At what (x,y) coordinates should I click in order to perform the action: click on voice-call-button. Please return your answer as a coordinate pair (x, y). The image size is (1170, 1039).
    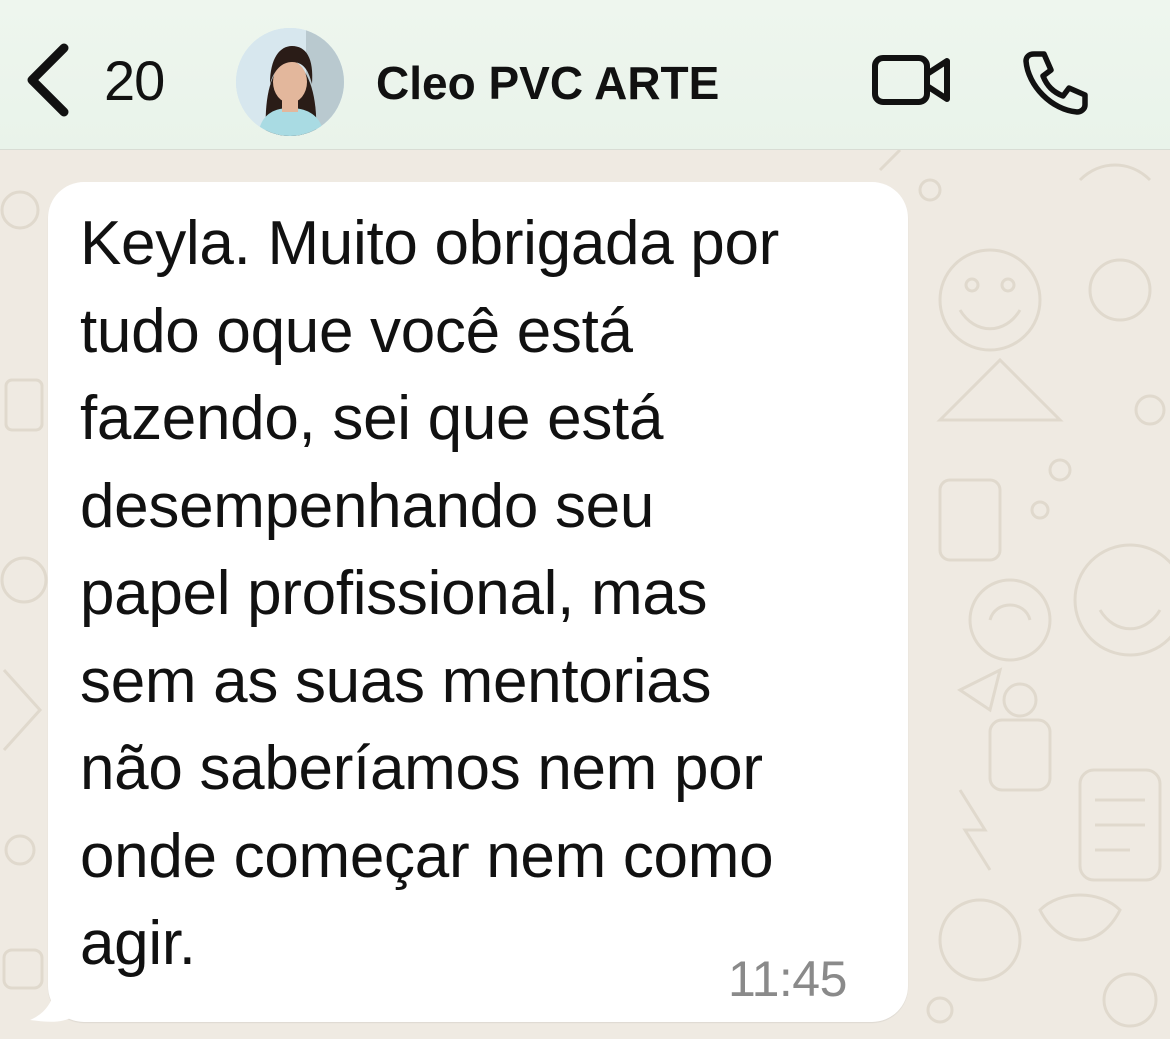
    Looking at the image, I should click on (1056, 82).